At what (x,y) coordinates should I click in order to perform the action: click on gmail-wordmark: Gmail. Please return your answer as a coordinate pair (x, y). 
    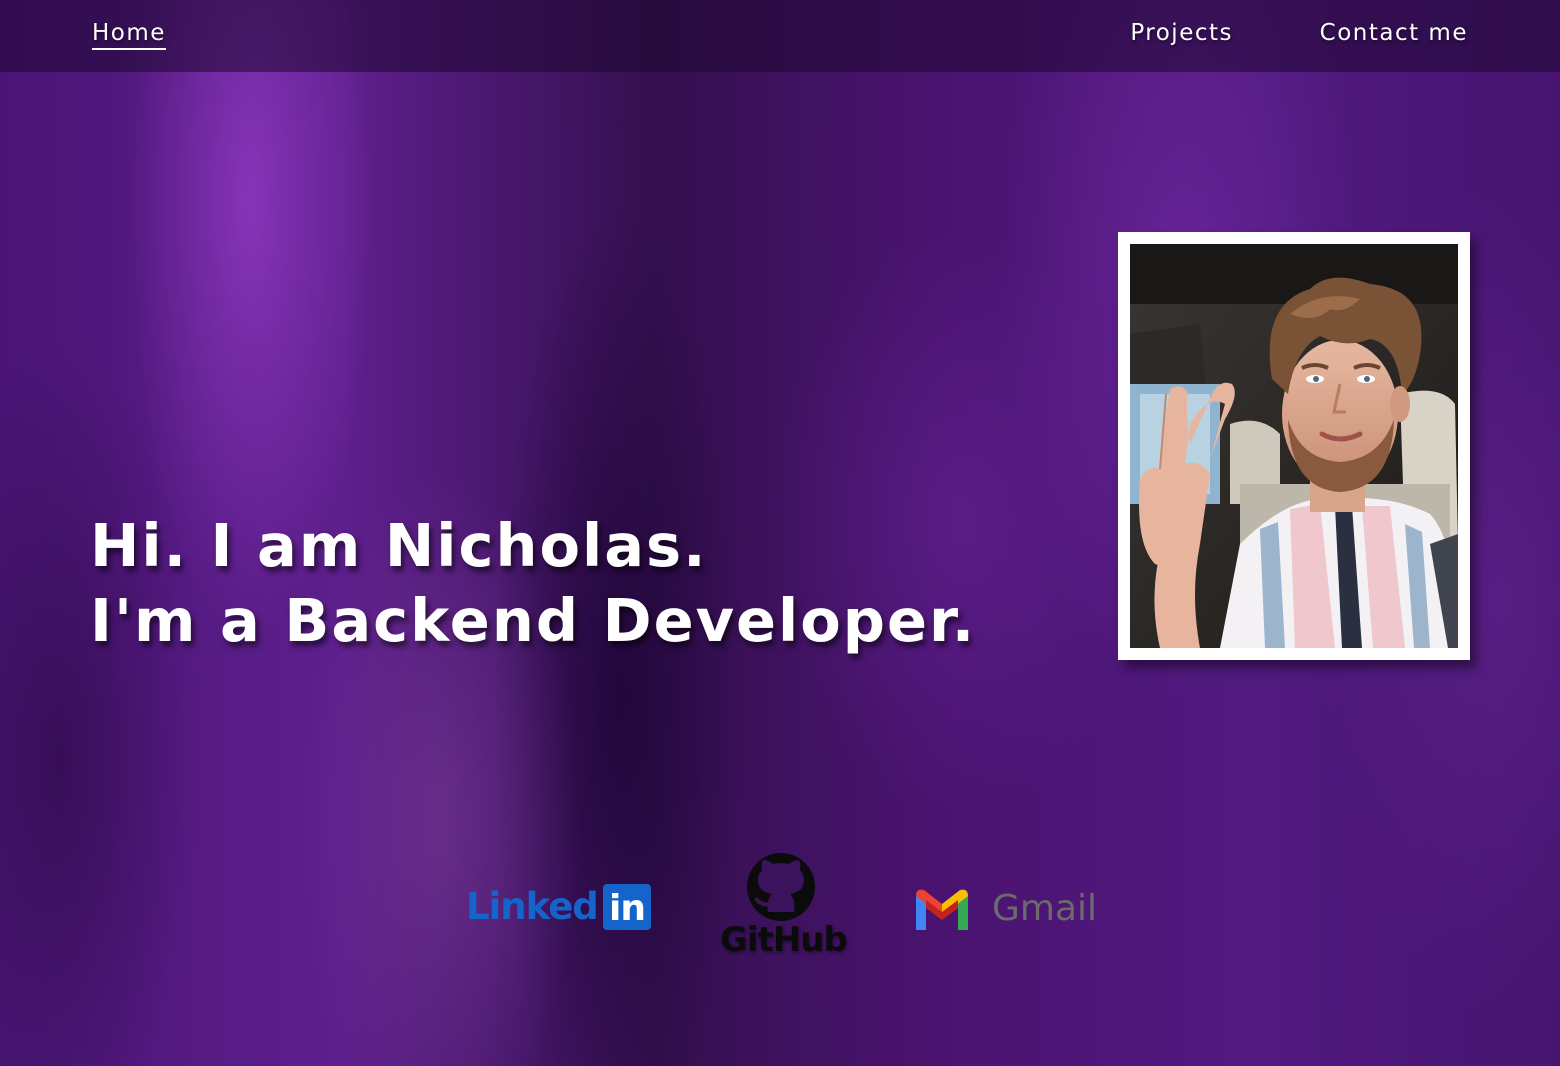
    Looking at the image, I should click on (1045, 908).